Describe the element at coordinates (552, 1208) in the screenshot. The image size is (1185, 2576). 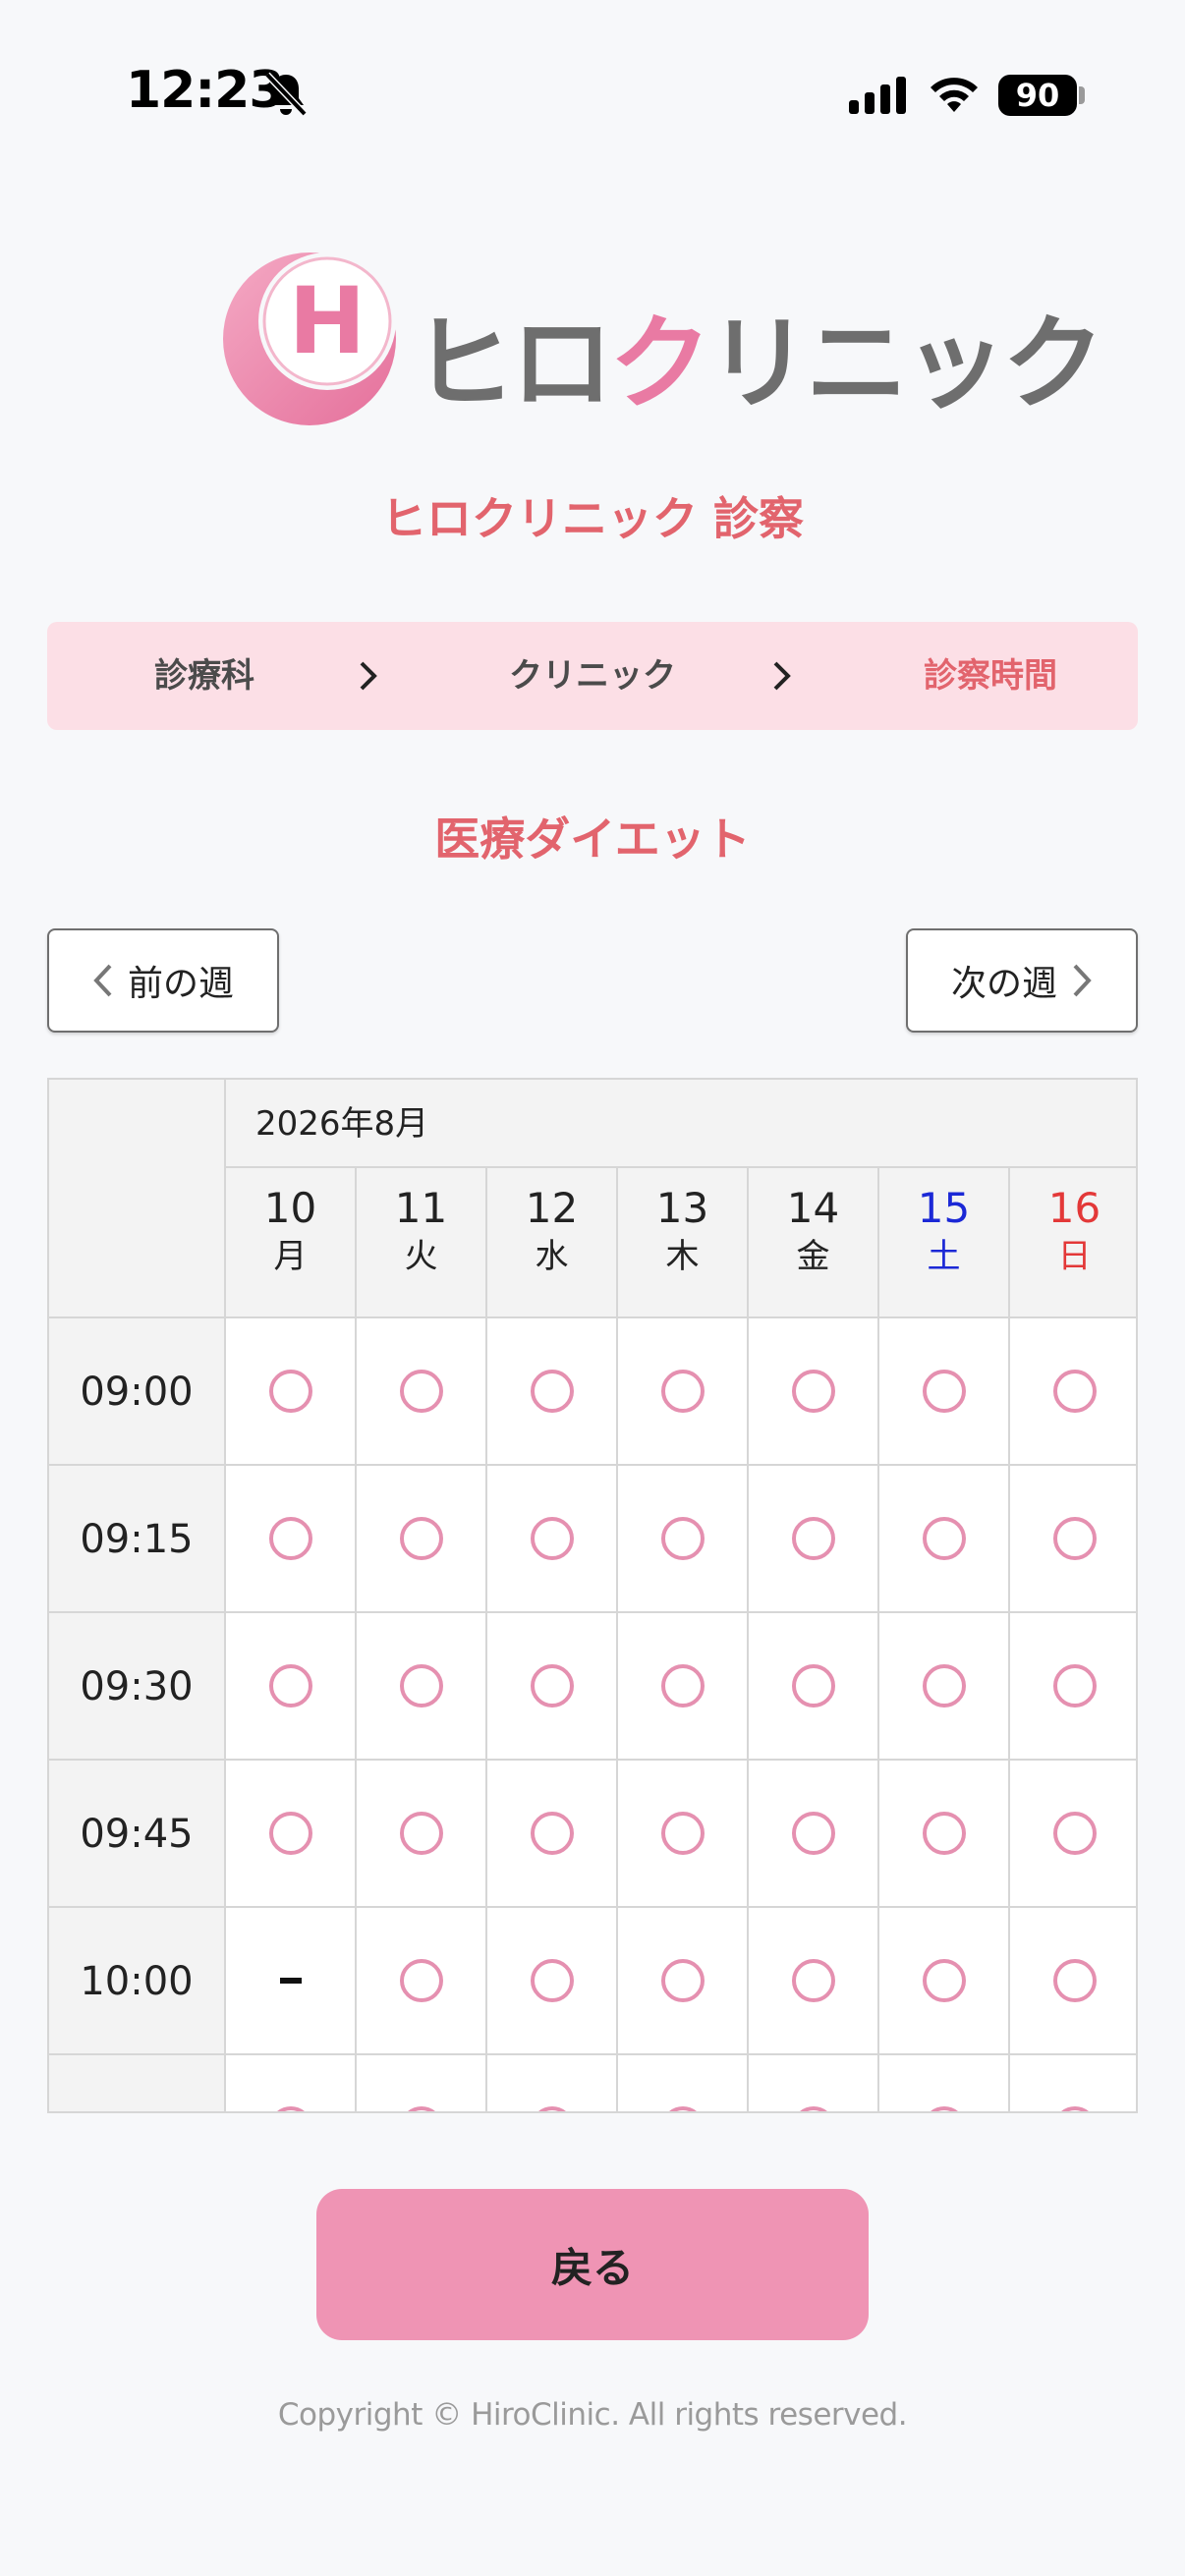
I see `day-number: 12` at that location.